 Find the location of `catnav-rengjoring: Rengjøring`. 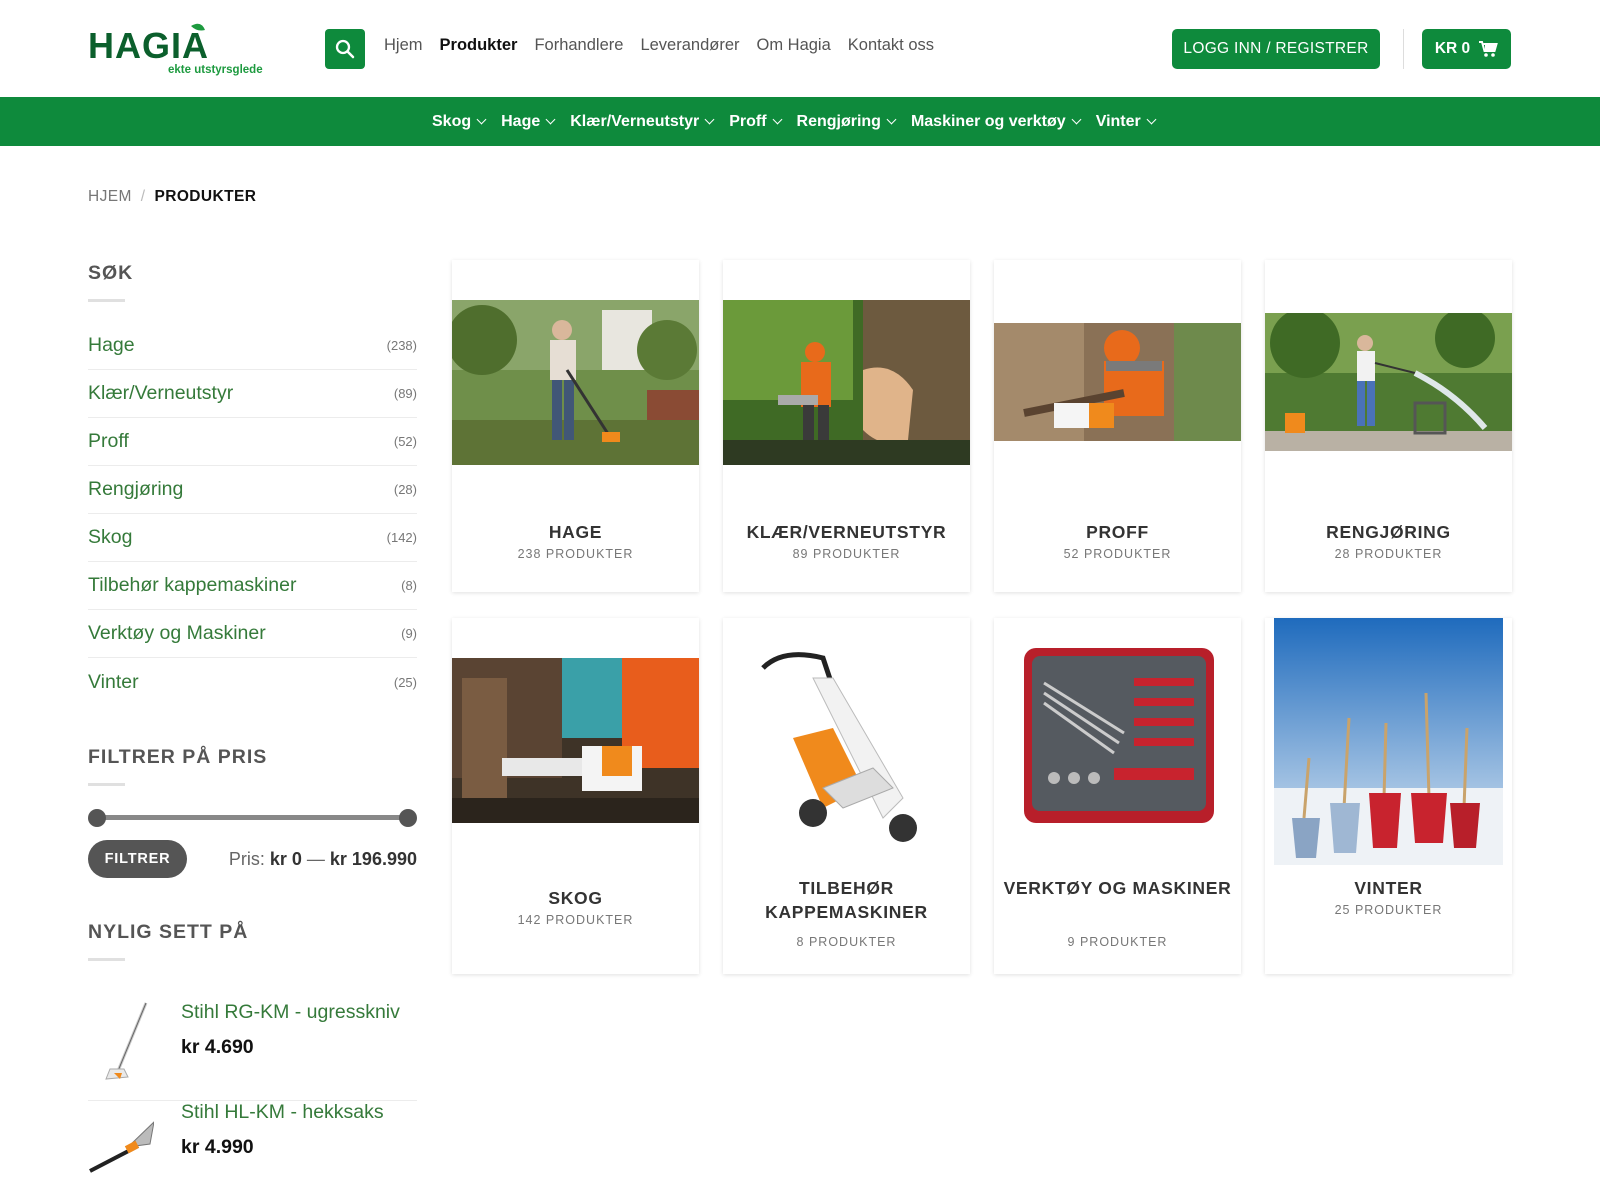

catnav-rengjoring: Rengjøring is located at coordinates (847, 122).